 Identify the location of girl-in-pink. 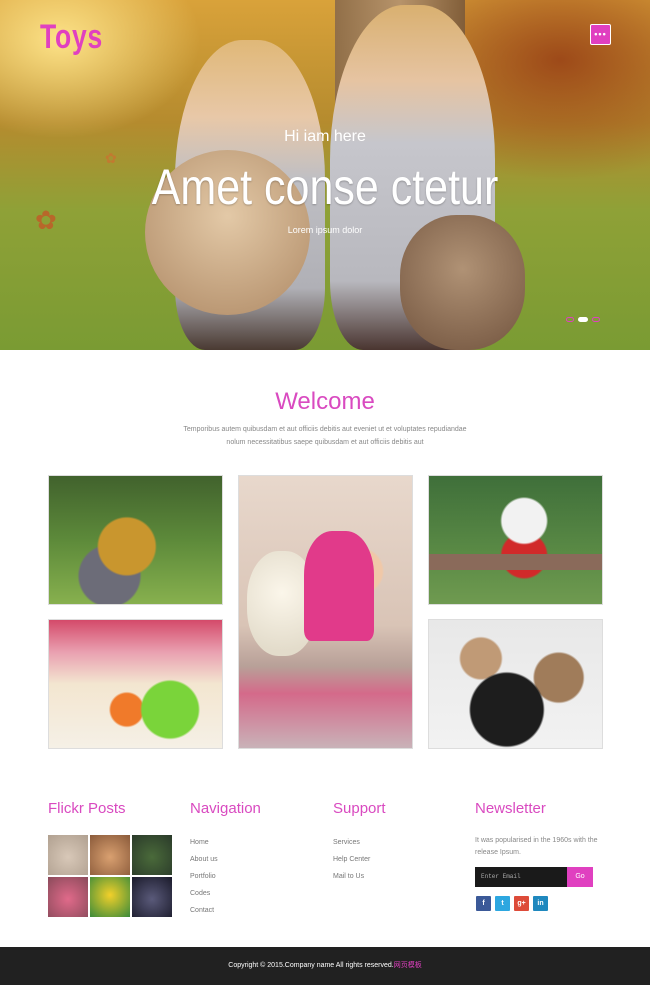
(339, 586).